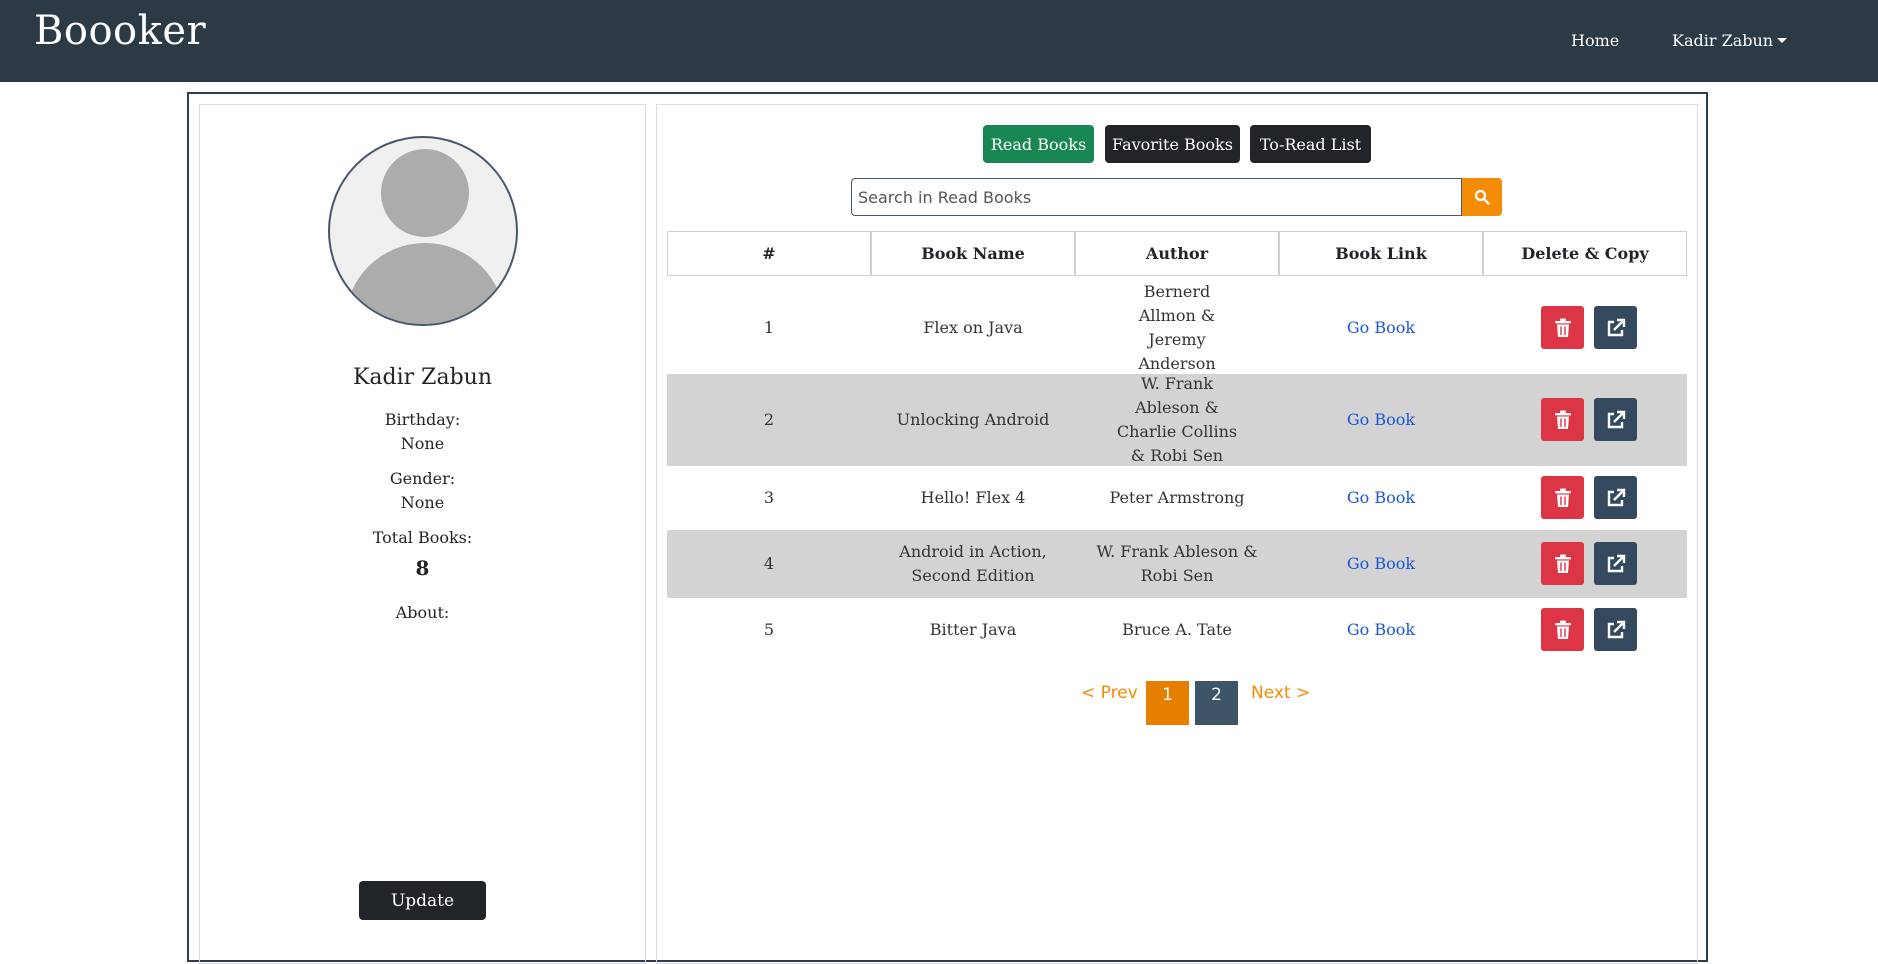 The width and height of the screenshot is (1878, 964). What do you see at coordinates (422, 478) in the screenshot?
I see `gender-label: Gender:` at bounding box center [422, 478].